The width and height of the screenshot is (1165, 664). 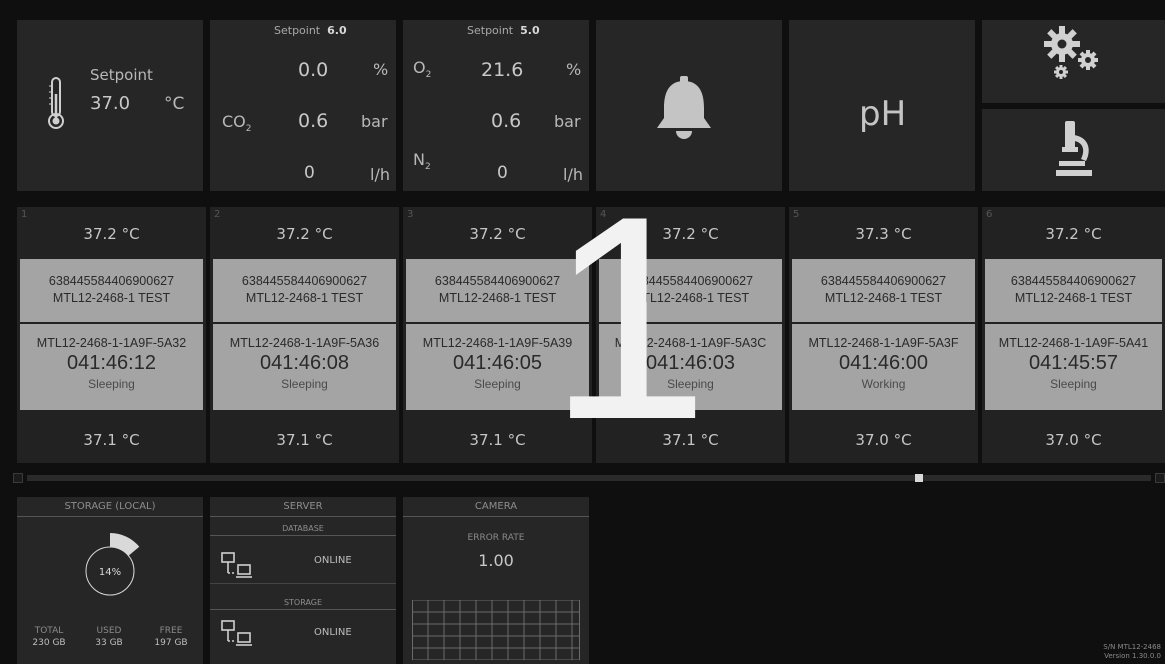 What do you see at coordinates (684, 107) in the screenshot?
I see `bell-icon` at bounding box center [684, 107].